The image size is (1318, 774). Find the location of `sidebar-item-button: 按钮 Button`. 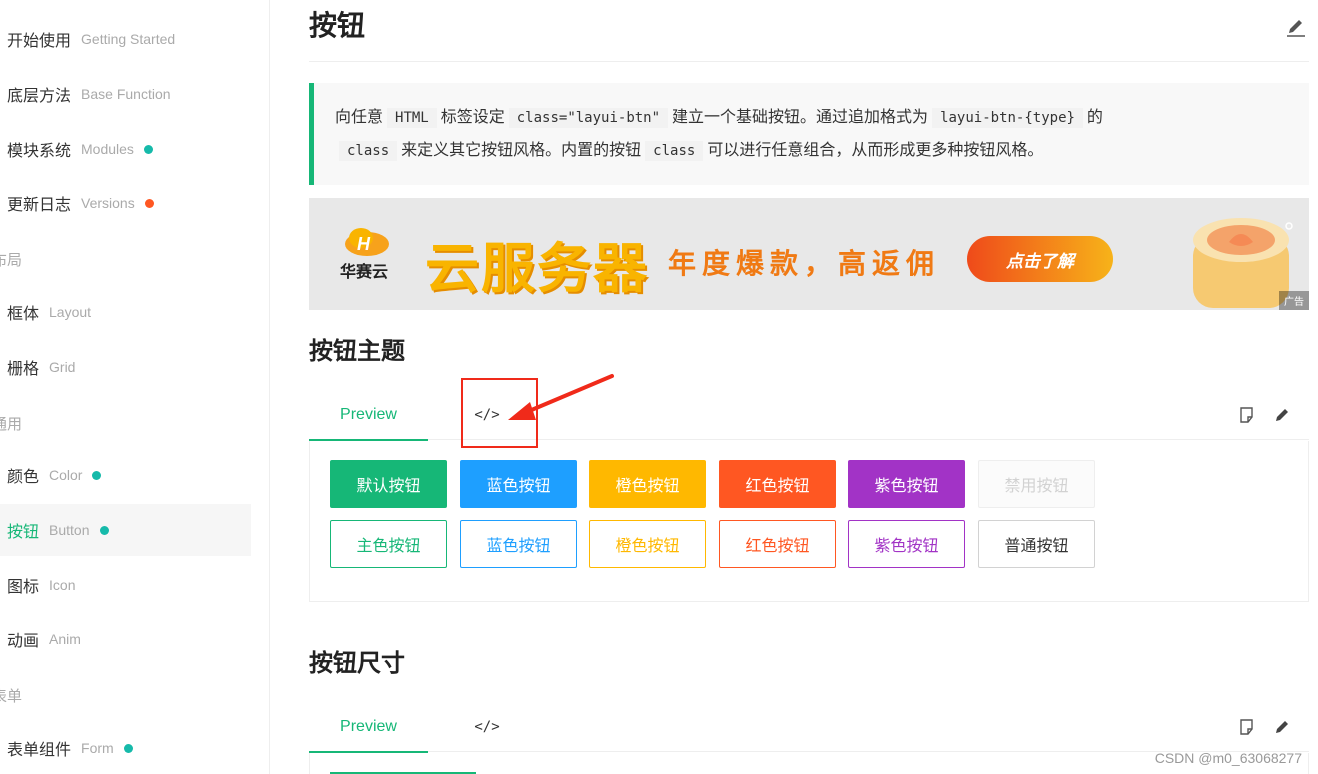

sidebar-item-button: 按钮 Button is located at coordinates (125, 530).